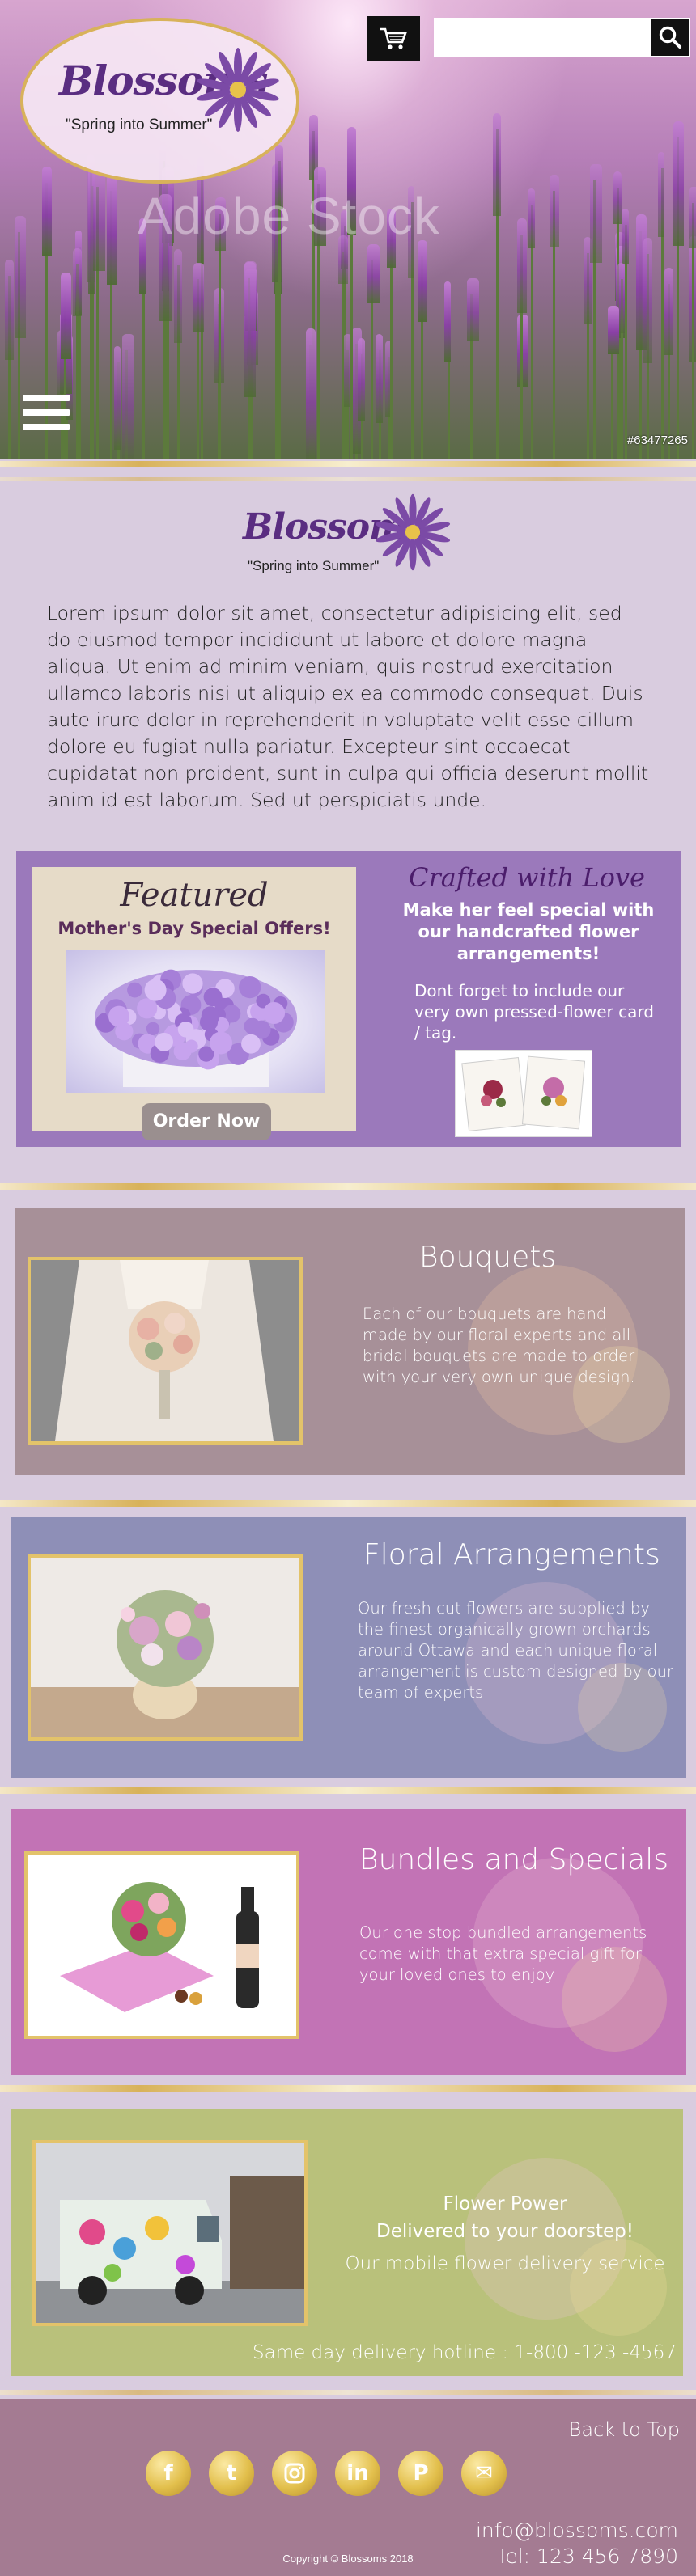 This screenshot has height=2576, width=696. I want to click on rose-arrangement-image, so click(195, 1021).